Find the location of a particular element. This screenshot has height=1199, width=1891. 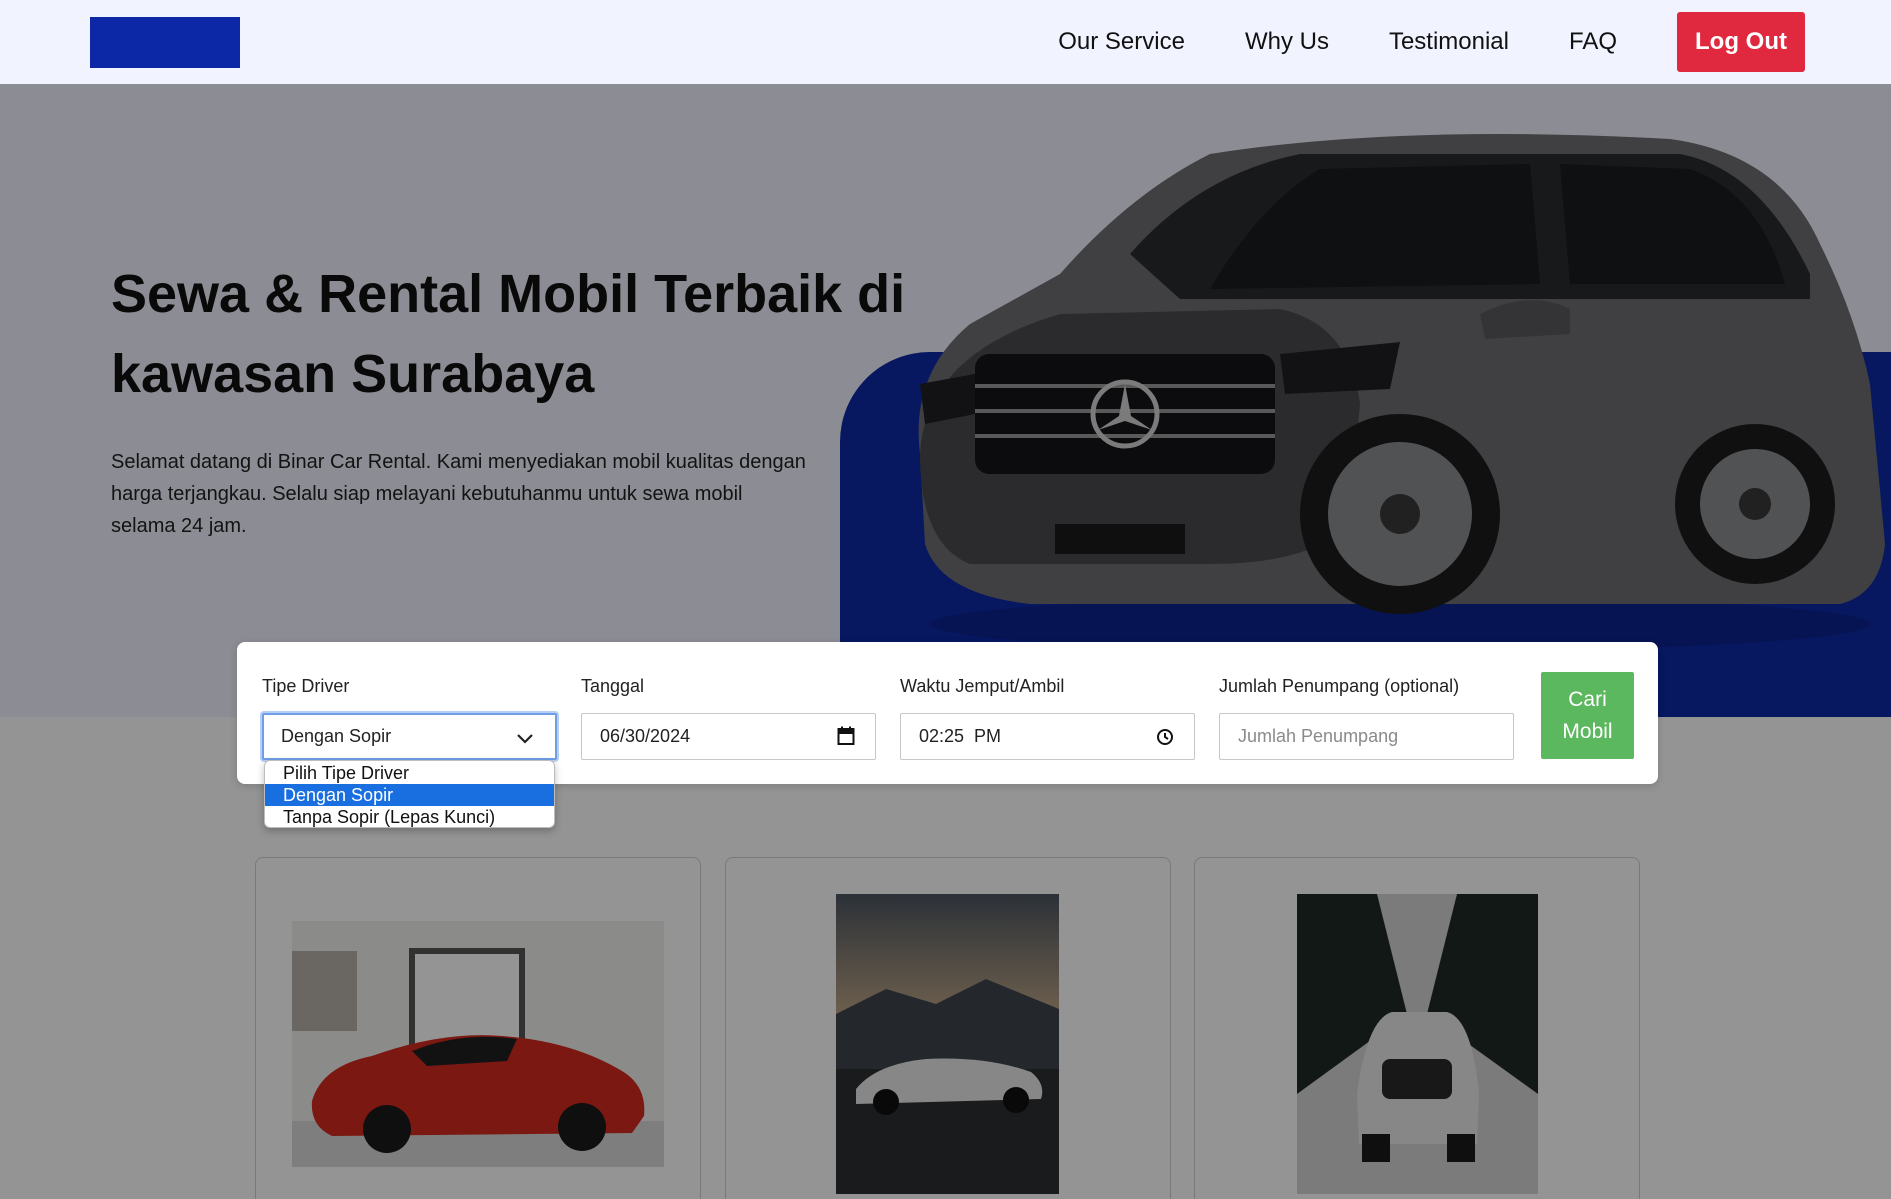

date-input: 06/30/2024 is located at coordinates (728, 736).